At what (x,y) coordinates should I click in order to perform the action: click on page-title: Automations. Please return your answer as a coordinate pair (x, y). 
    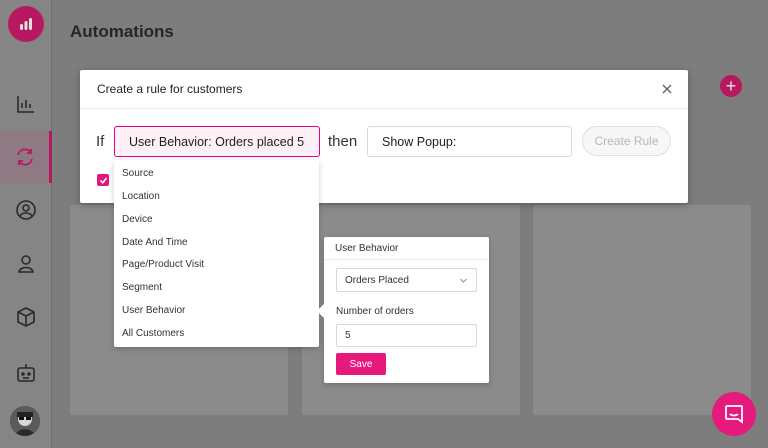
    Looking at the image, I should click on (122, 31).